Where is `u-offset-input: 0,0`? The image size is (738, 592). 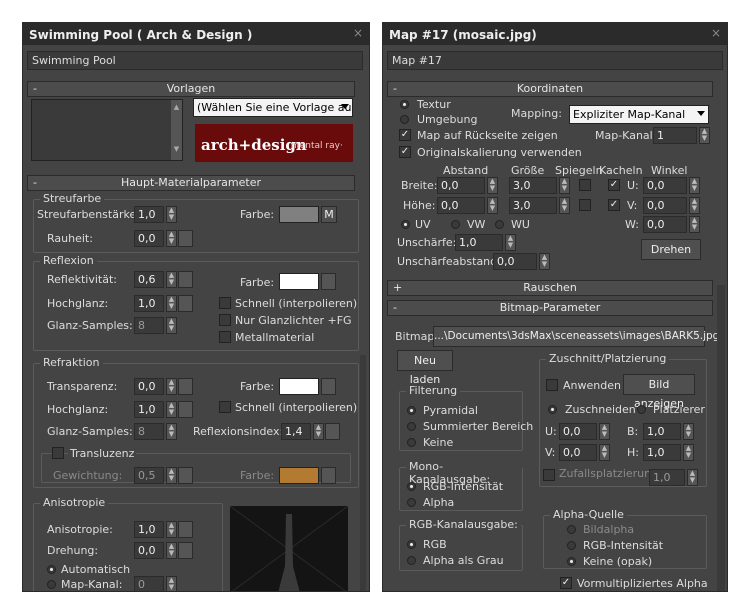
u-offset-input: 0,0 is located at coordinates (461, 185).